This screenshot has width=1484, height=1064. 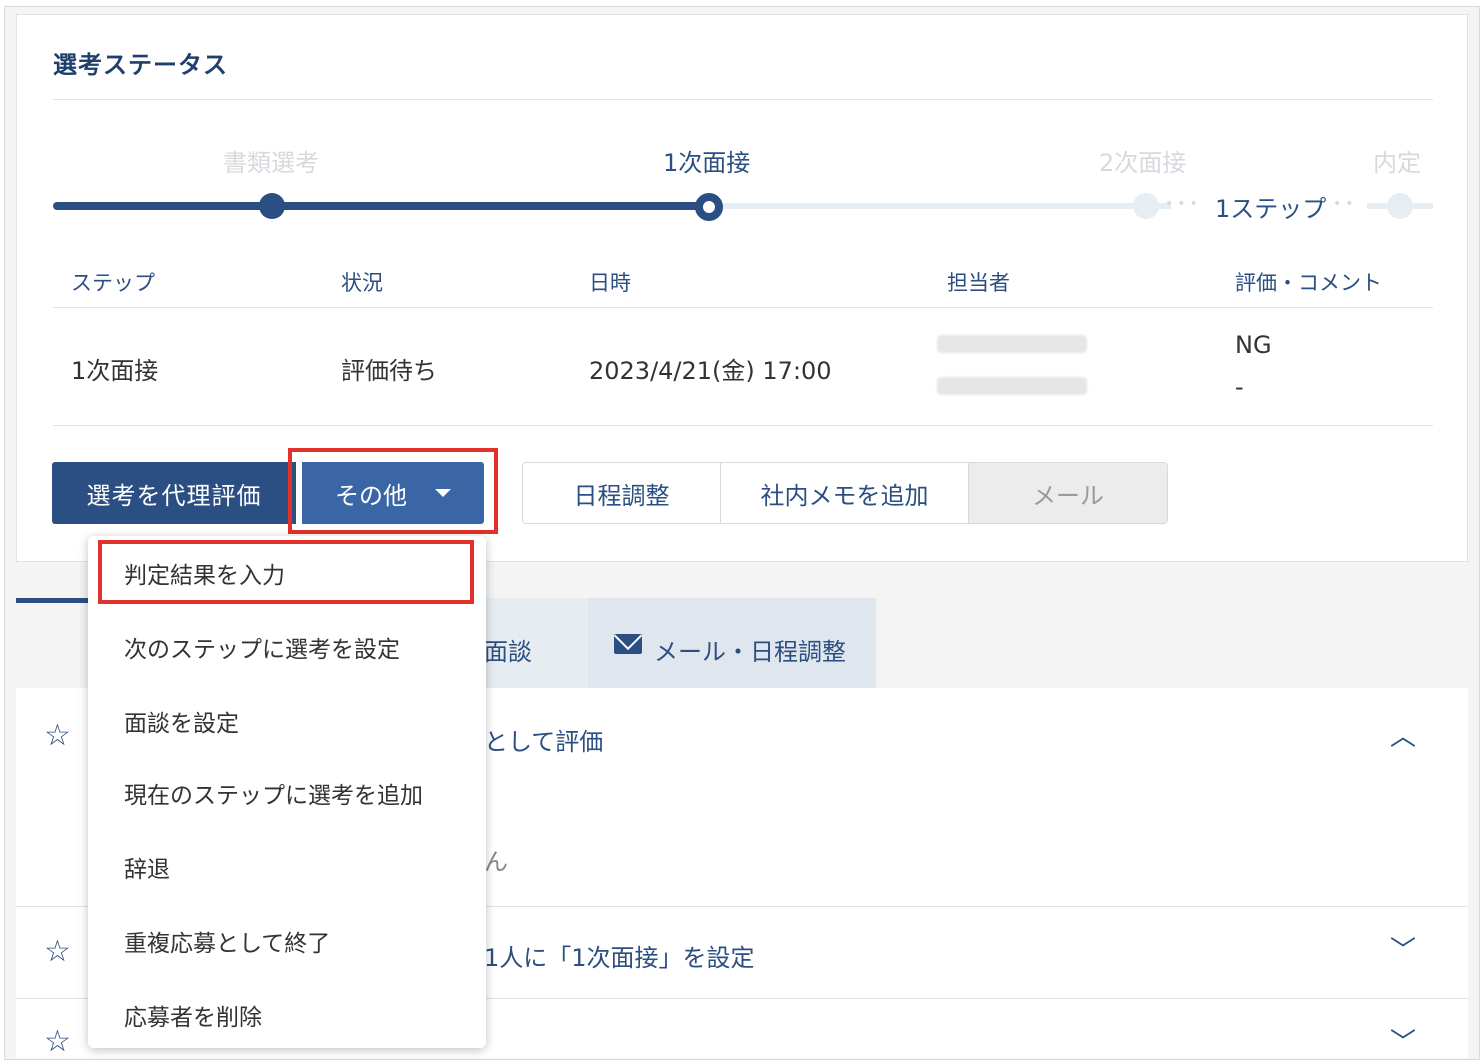 I want to click on cell-comment: -, so click(x=1239, y=387).